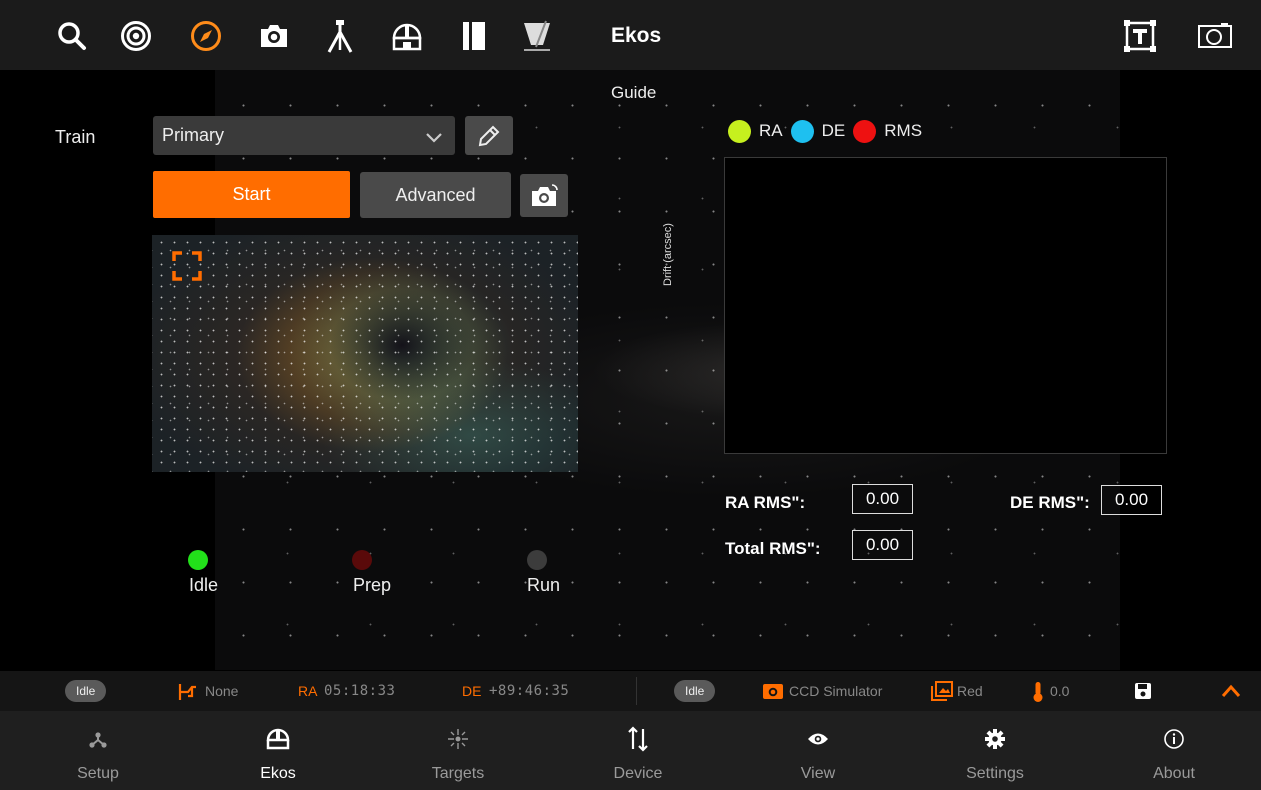 This screenshot has height=790, width=1261. Describe the element at coordinates (472, 691) in the screenshot. I see `de-label: DE` at that location.